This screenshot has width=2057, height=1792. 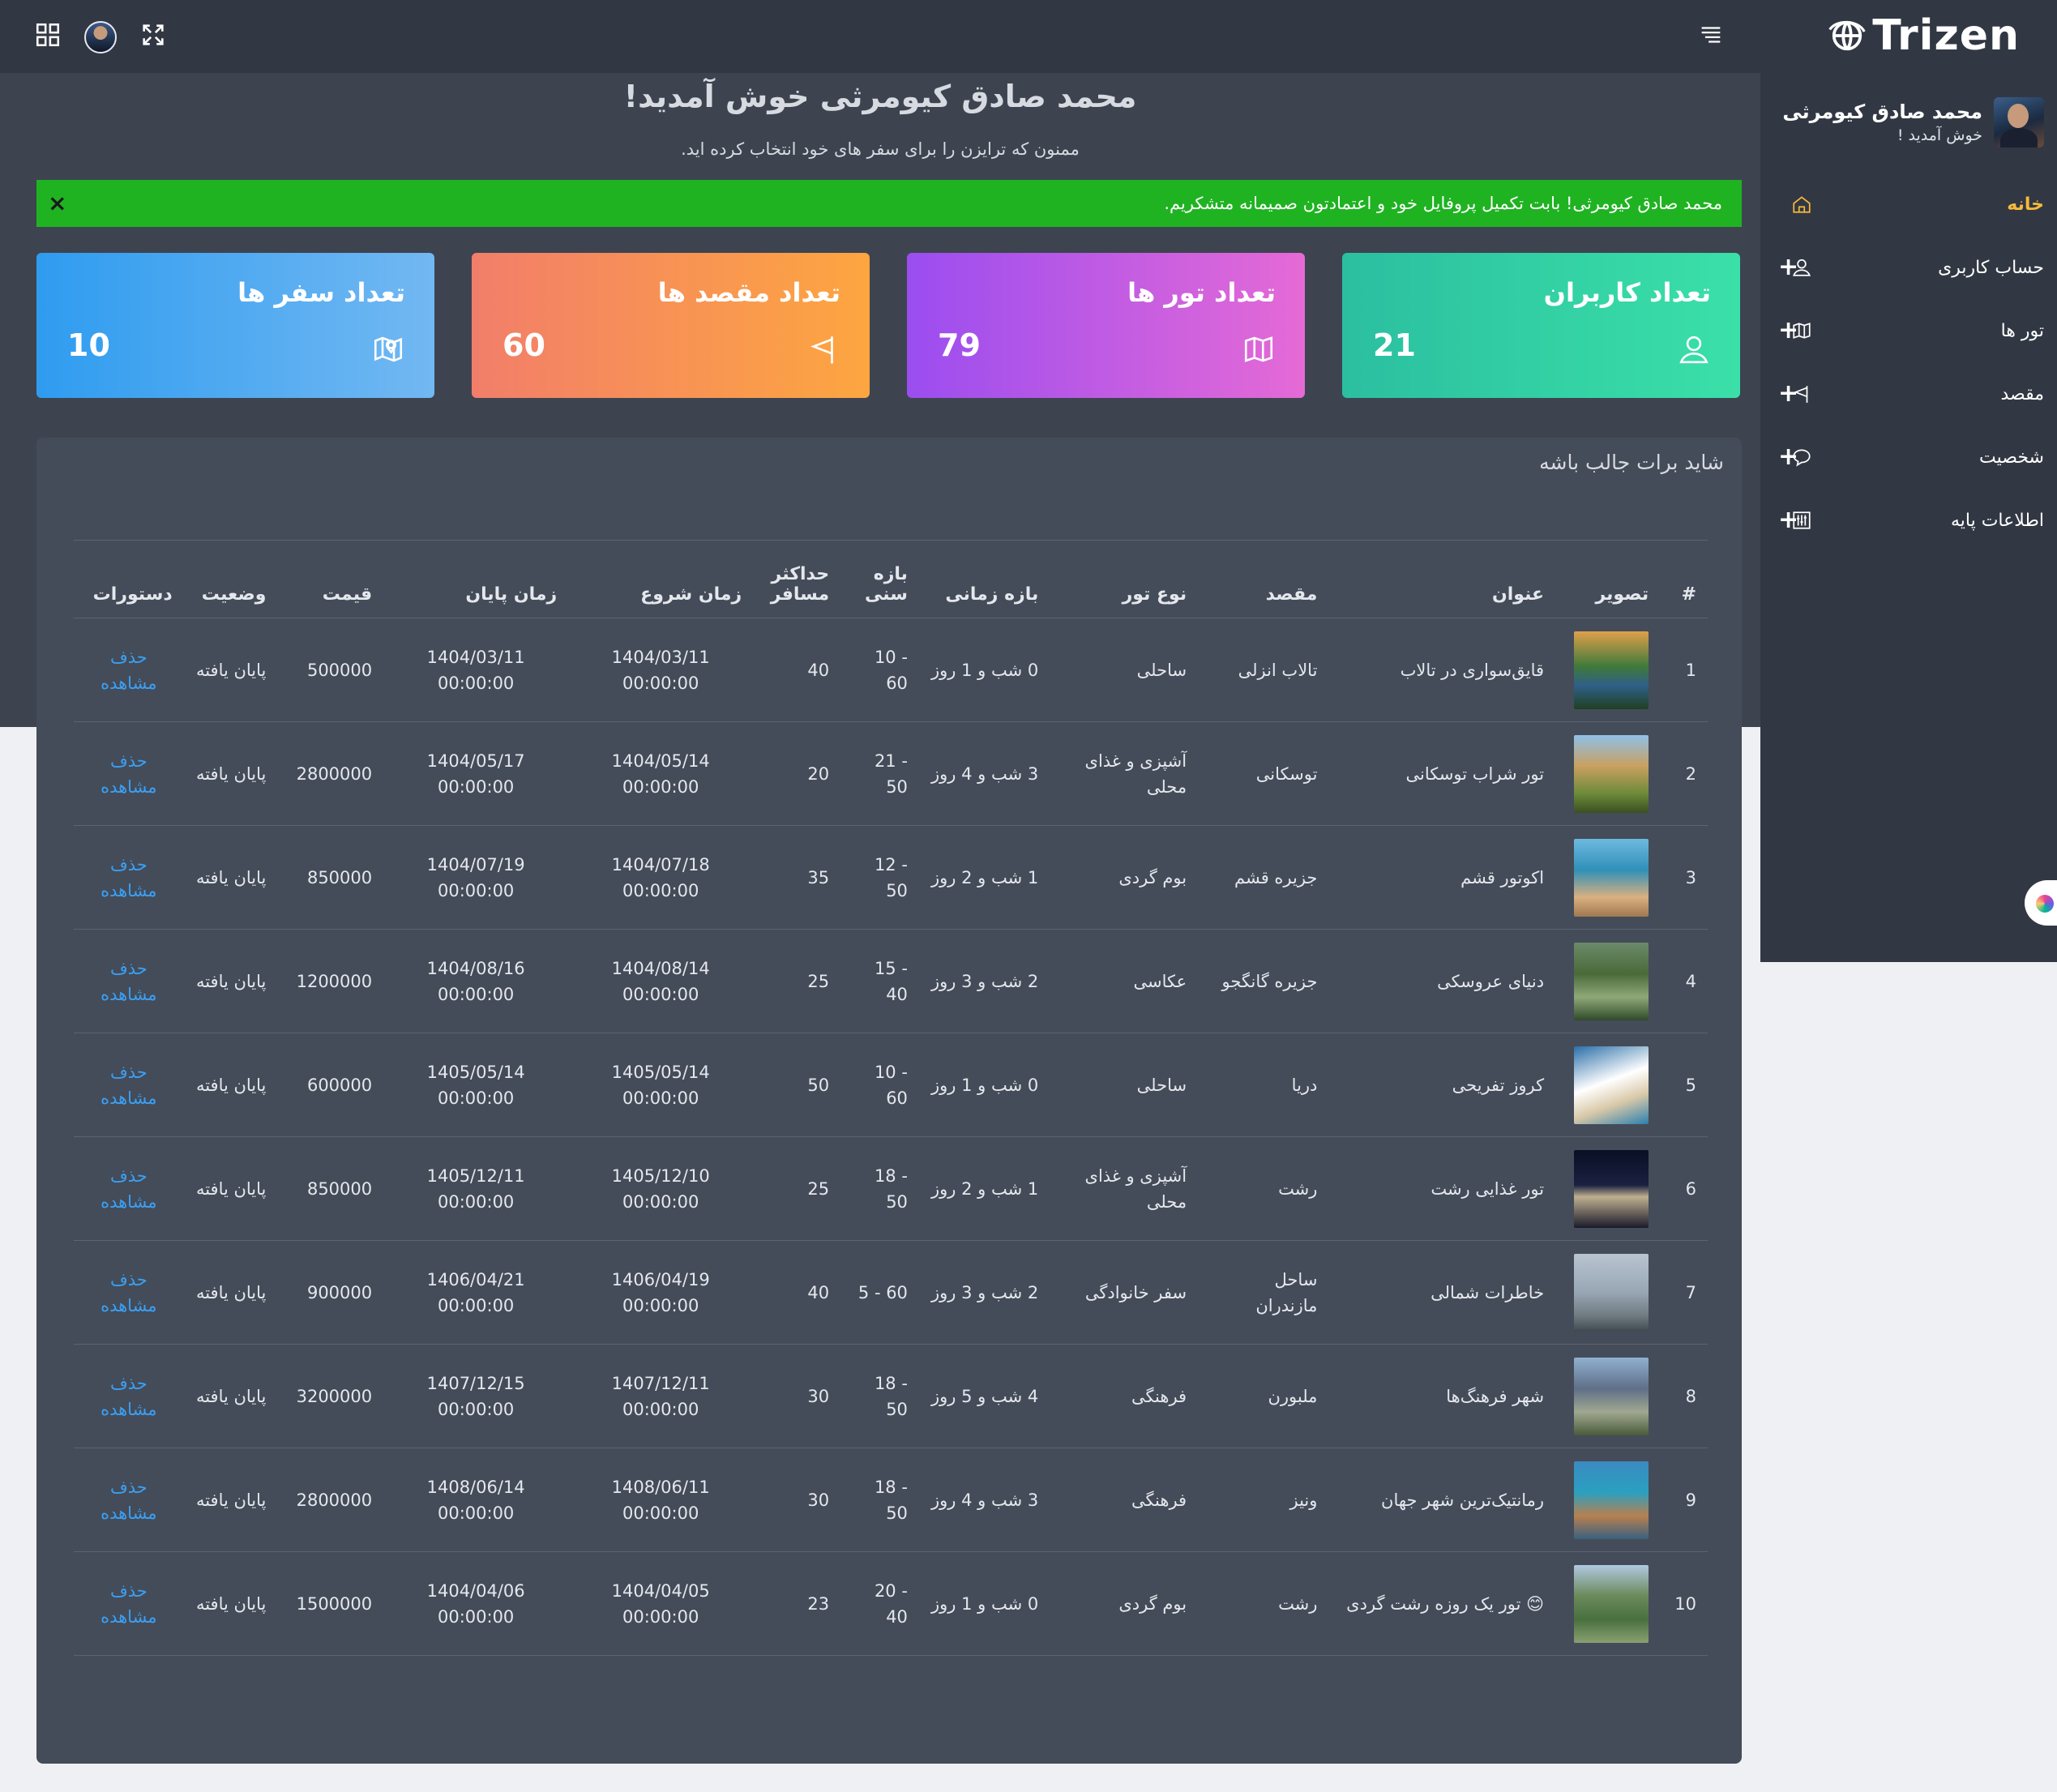 What do you see at coordinates (661, 670) in the screenshot?
I see `tour-start-time: 1404/03/11 00:00:00` at bounding box center [661, 670].